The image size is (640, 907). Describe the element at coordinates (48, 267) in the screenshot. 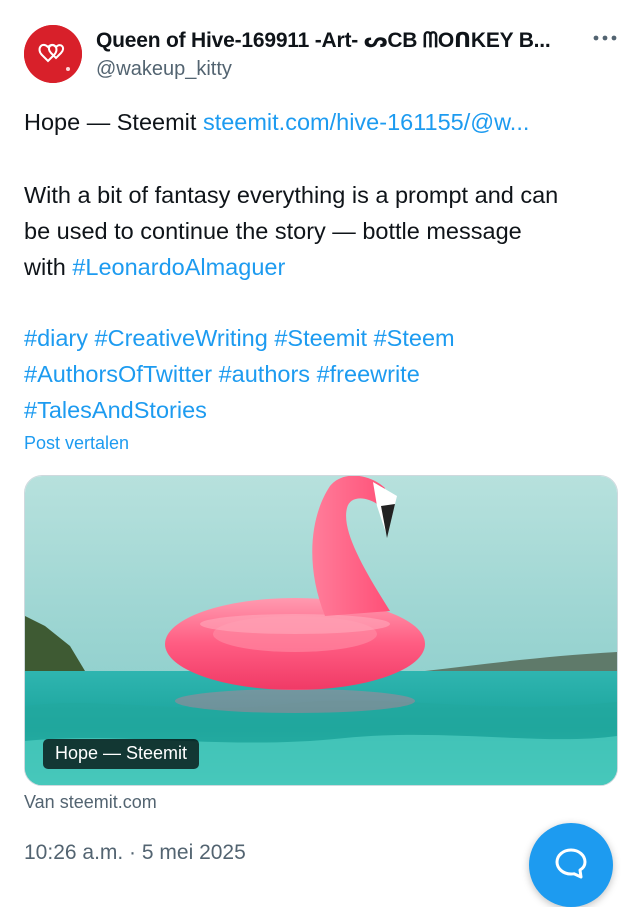

I see `post-body-prefix: with` at that location.